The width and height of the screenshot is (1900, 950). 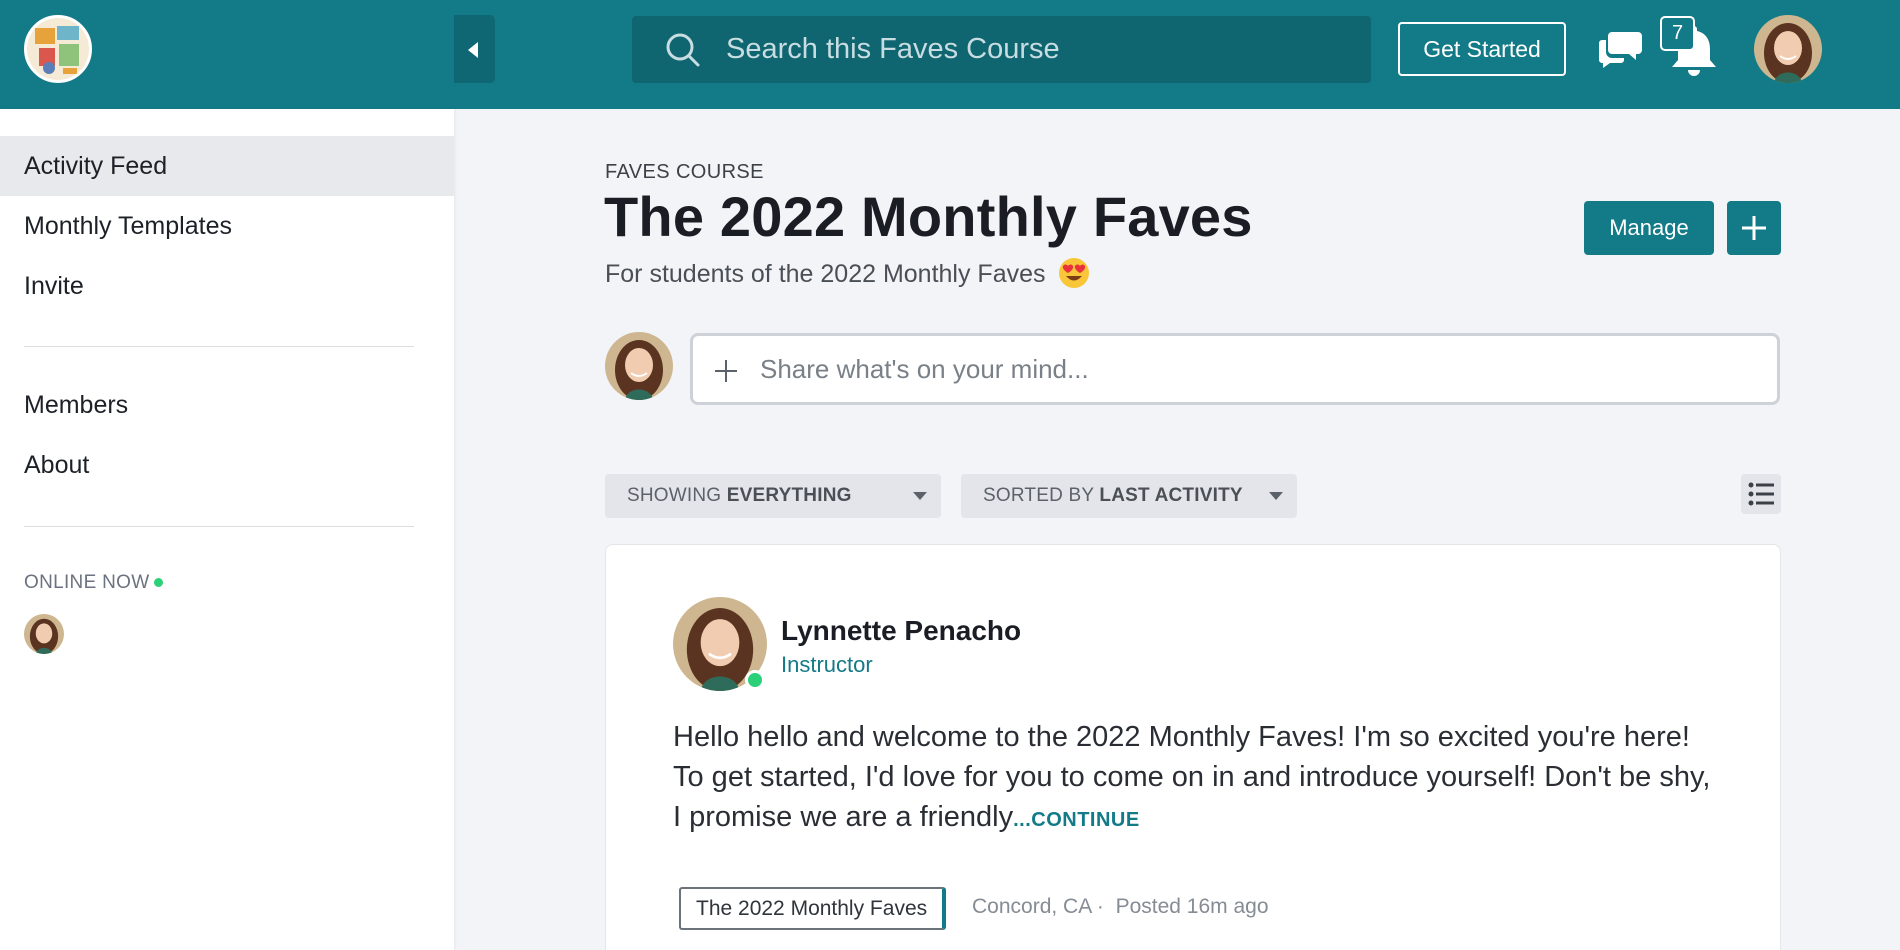 I want to click on post-timestamp: Posted 16m ago, so click(x=1192, y=906).